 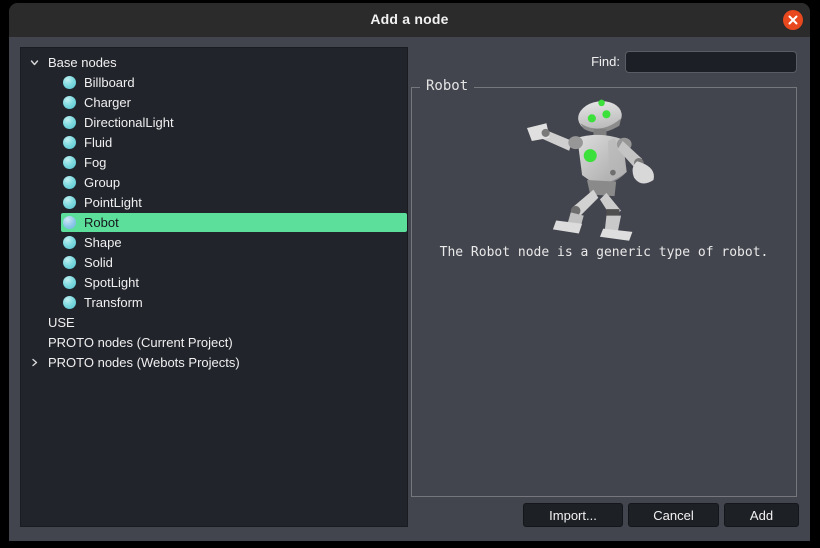 I want to click on tree-item-label: SpotLight, so click(x=111, y=282).